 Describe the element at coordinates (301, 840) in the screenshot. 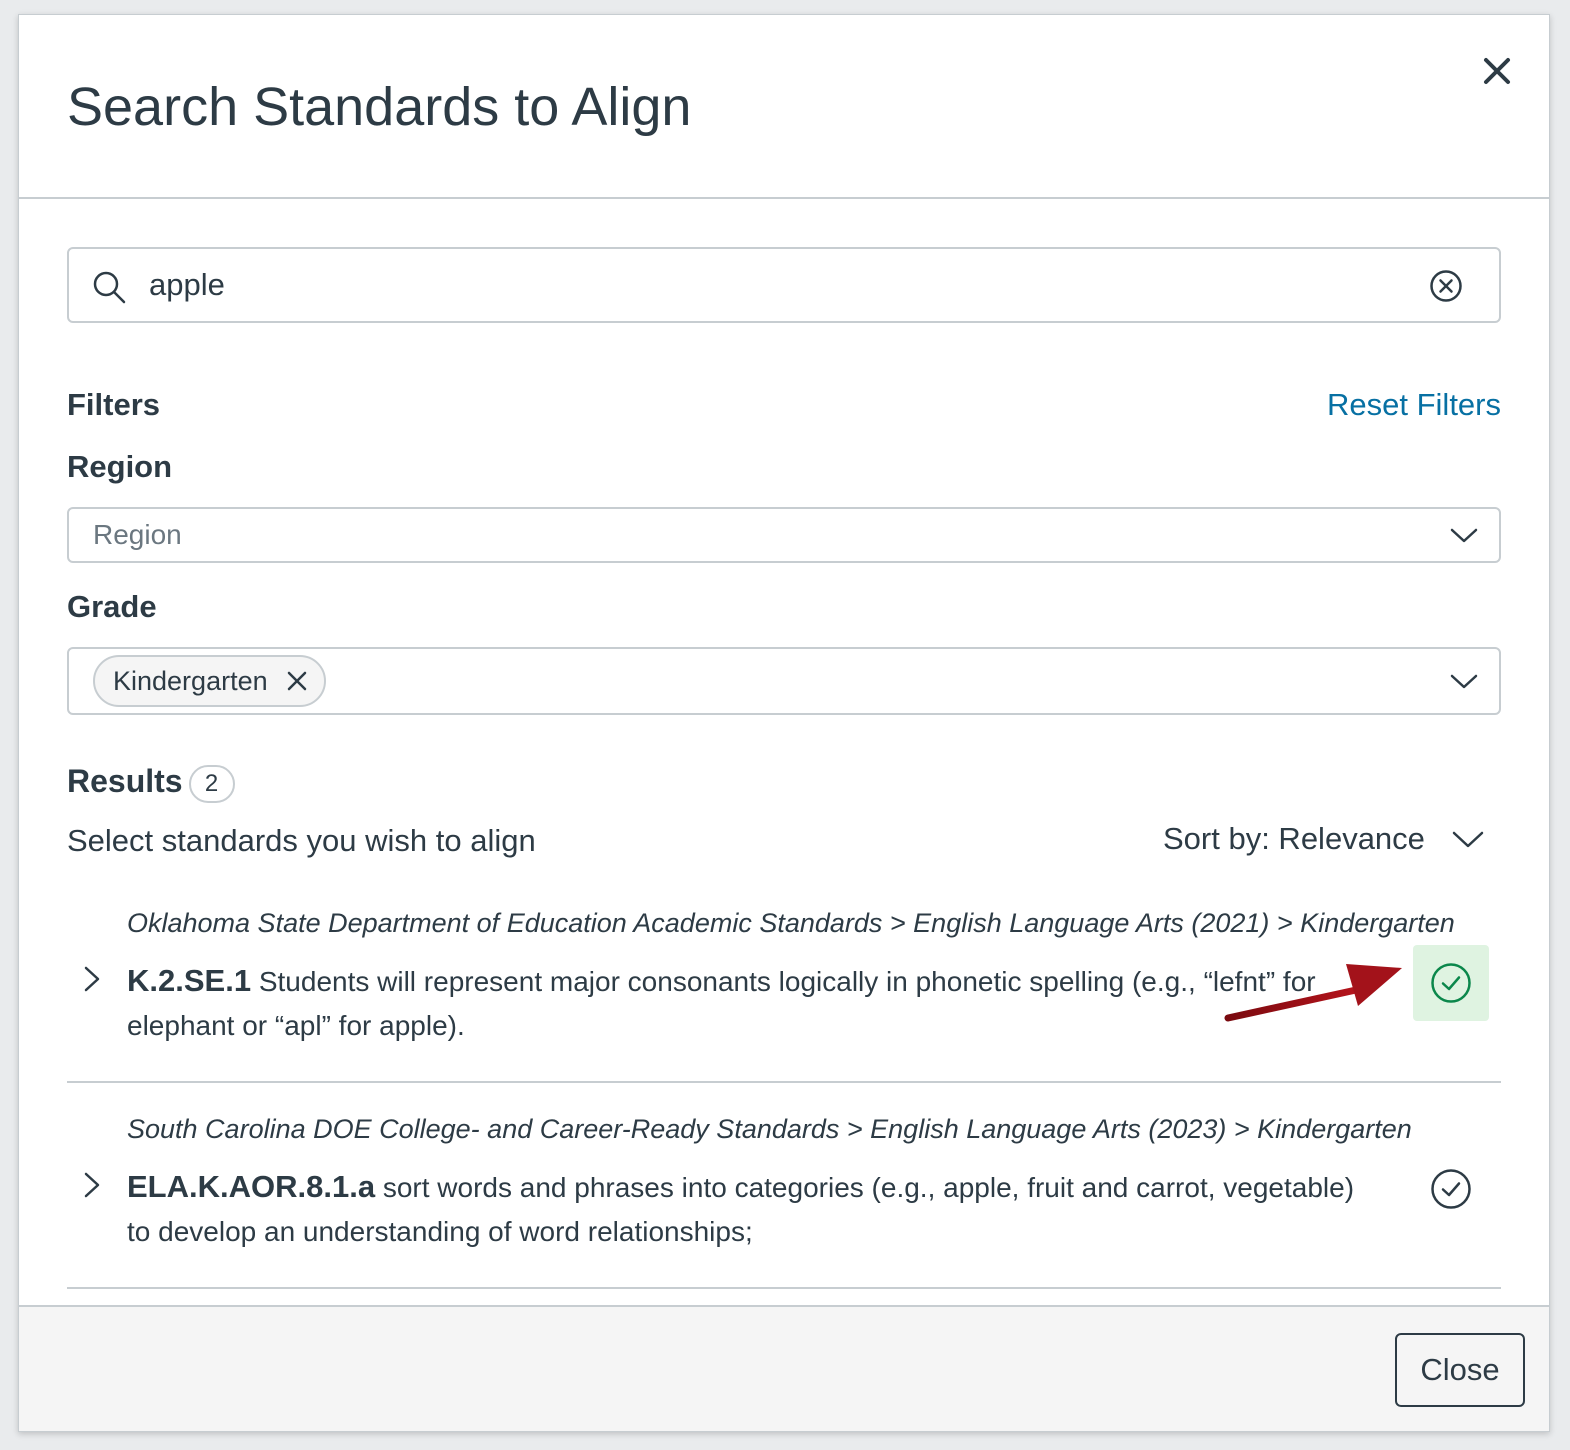

I see `select-prompt: Select standards you wish to align` at that location.